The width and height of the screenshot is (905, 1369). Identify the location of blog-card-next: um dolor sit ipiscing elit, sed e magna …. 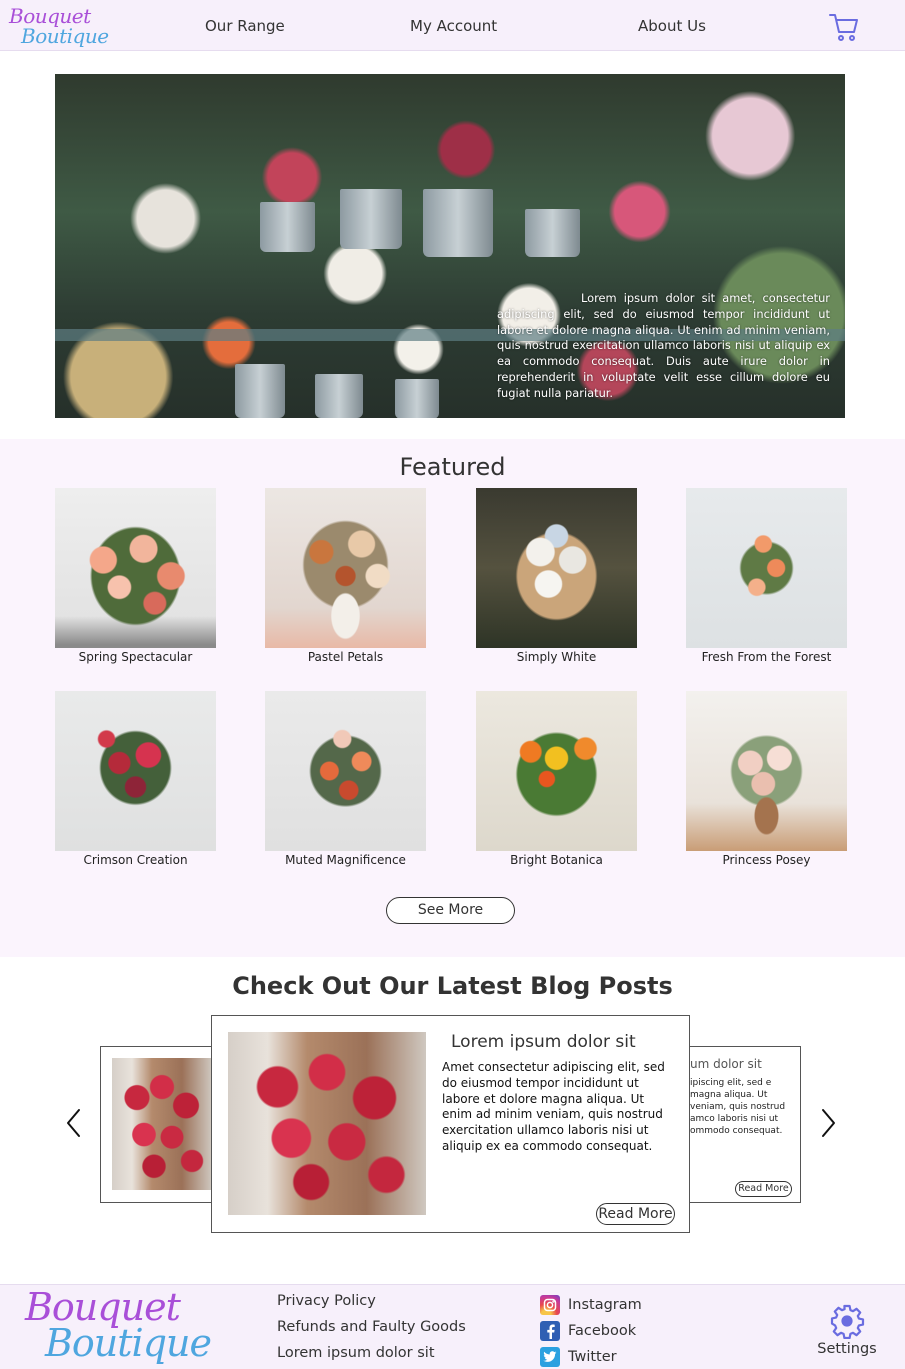
(745, 1124).